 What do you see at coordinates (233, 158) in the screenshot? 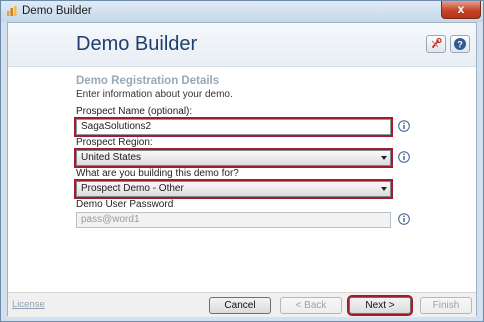
I see `prospect-region-select: United States` at bounding box center [233, 158].